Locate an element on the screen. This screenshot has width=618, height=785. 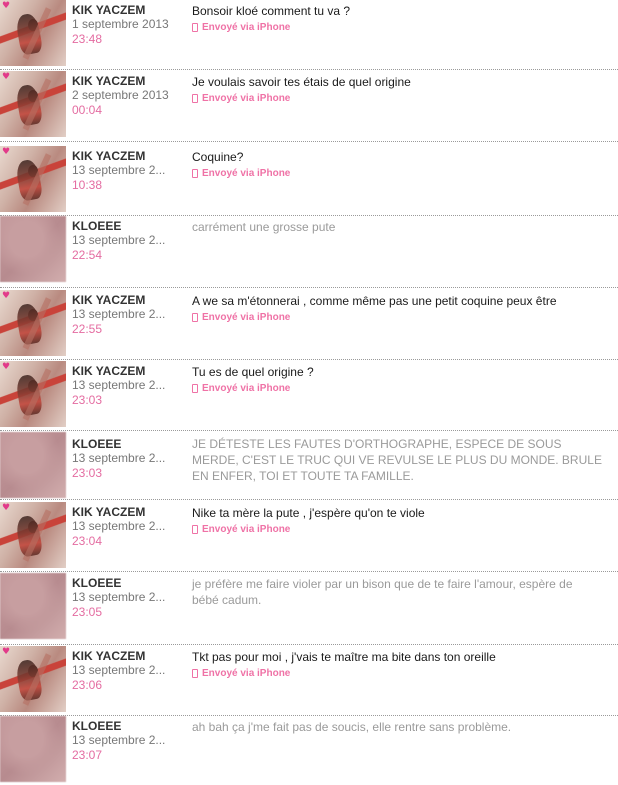
message-time: 10:38 is located at coordinates (87, 185).